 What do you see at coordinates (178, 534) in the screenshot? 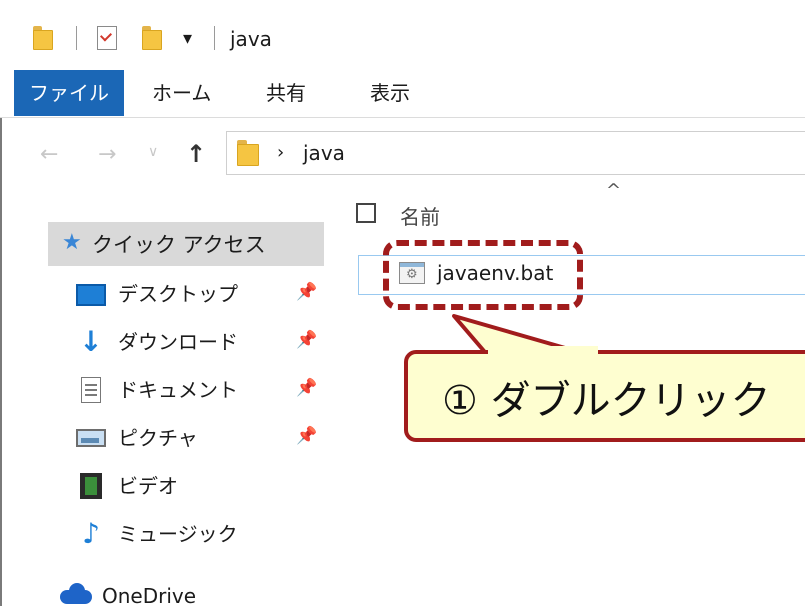
I see `sidebar-item-label: ミュージック` at bounding box center [178, 534].